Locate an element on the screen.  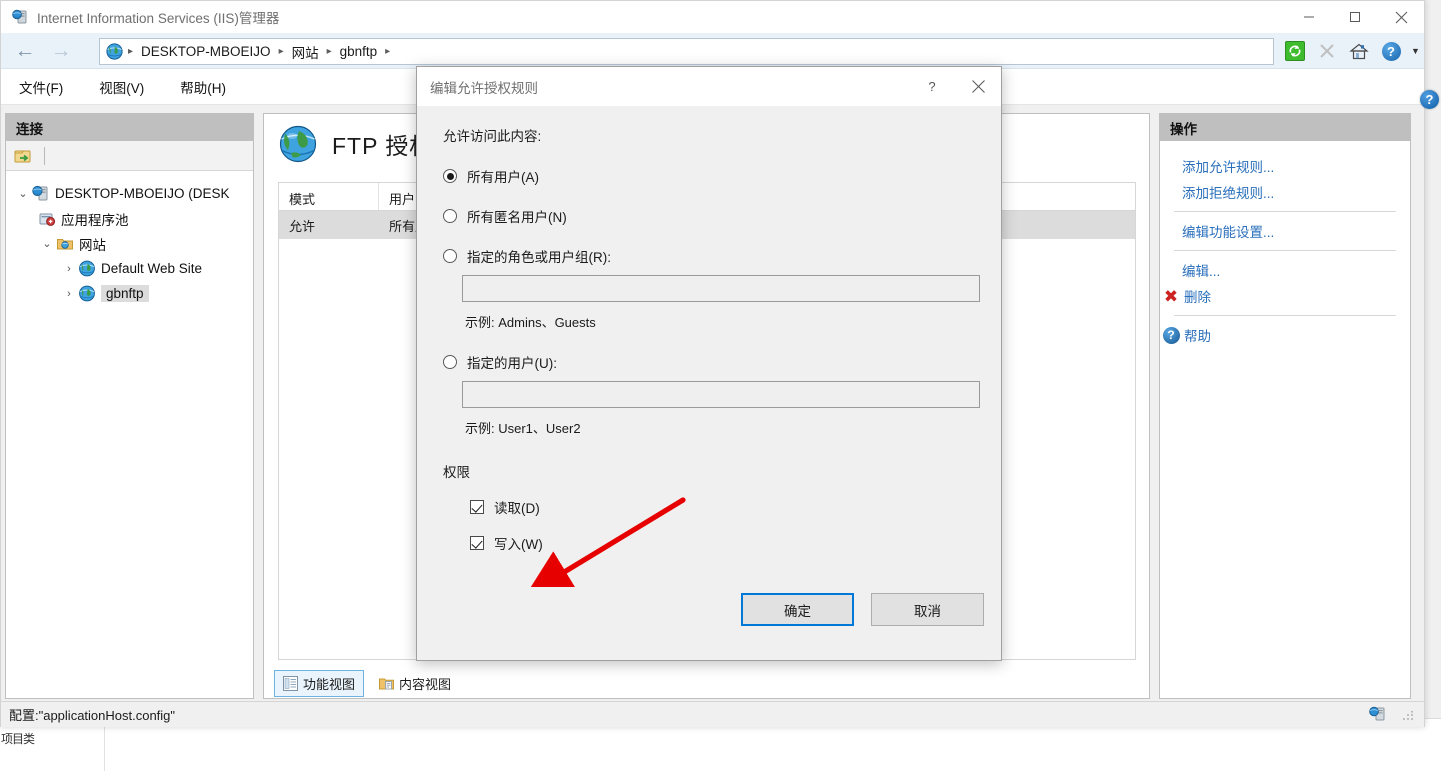
iis-server-icon is located at coordinates (20, 17).